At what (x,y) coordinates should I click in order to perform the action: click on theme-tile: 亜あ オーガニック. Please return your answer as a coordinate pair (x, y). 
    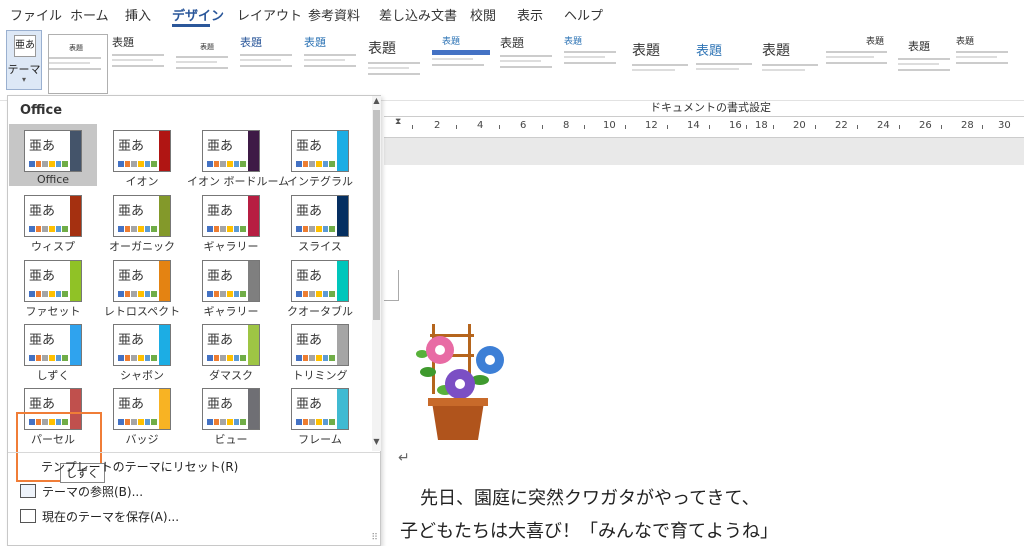
    Looking at the image, I should click on (142, 221).